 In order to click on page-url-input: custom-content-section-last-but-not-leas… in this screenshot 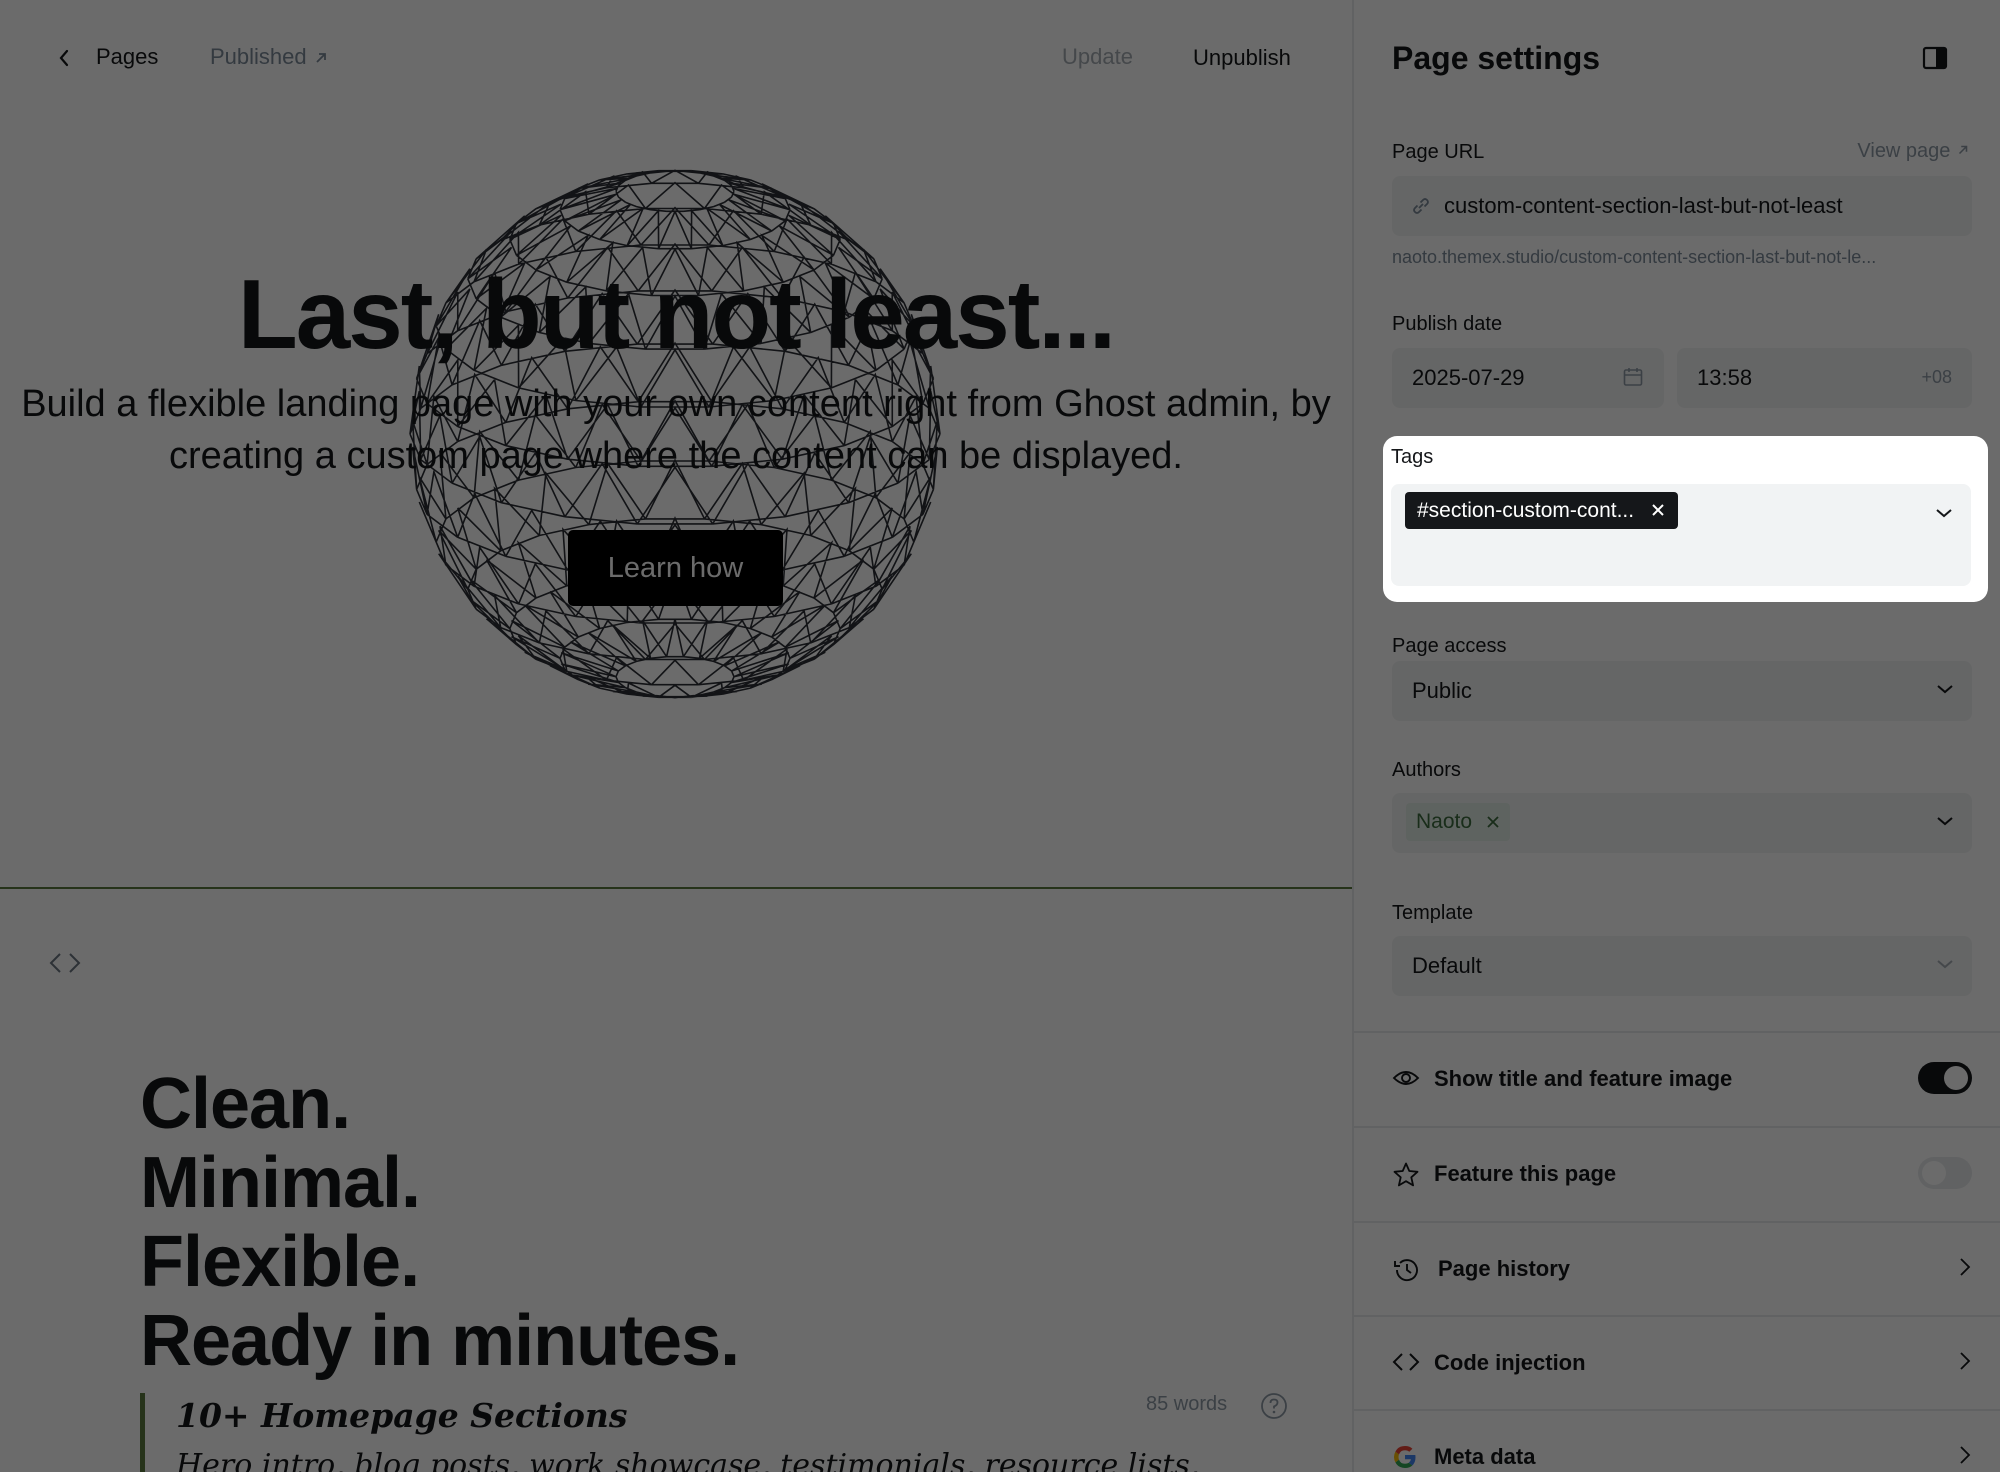, I will do `click(1682, 206)`.